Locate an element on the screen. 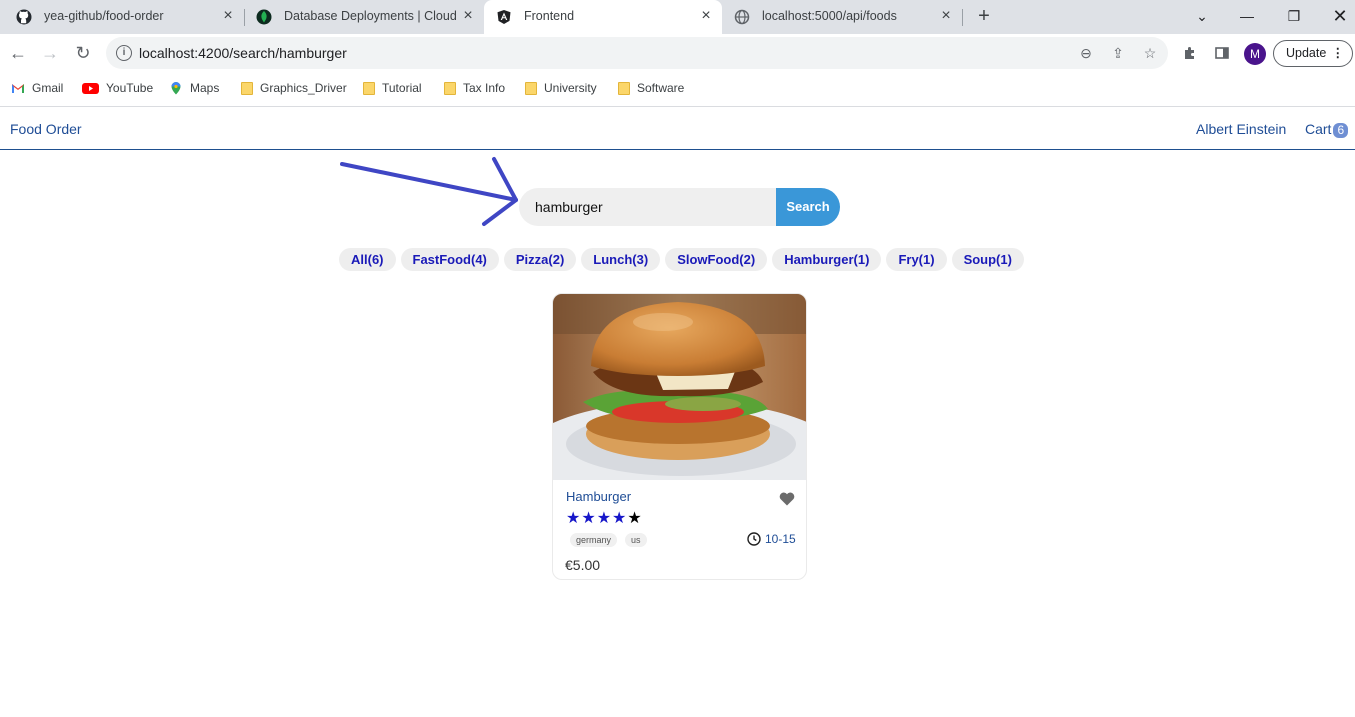 The image size is (1355, 717). maps-icon is located at coordinates (176, 88).